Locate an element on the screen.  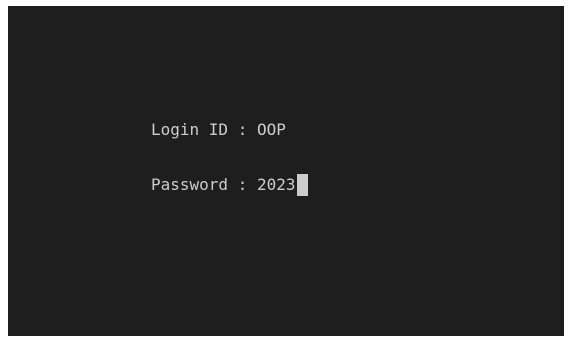
password-value: 2023 is located at coordinates (276, 184).